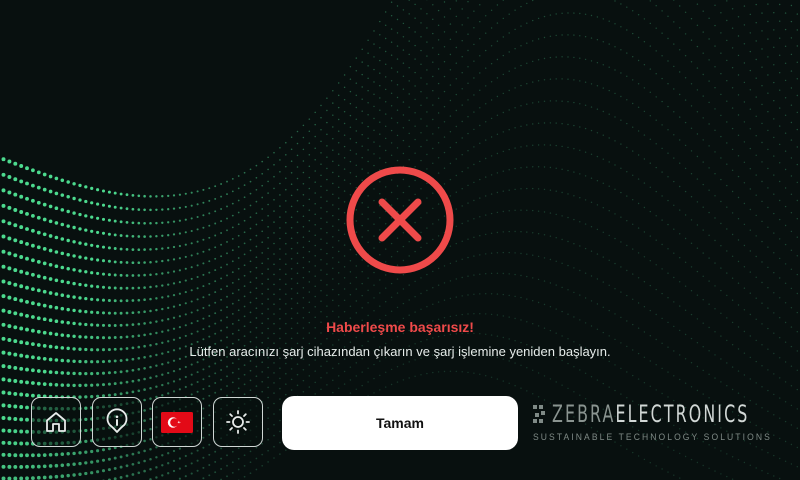 The height and width of the screenshot is (480, 800). I want to click on home-button, so click(56, 422).